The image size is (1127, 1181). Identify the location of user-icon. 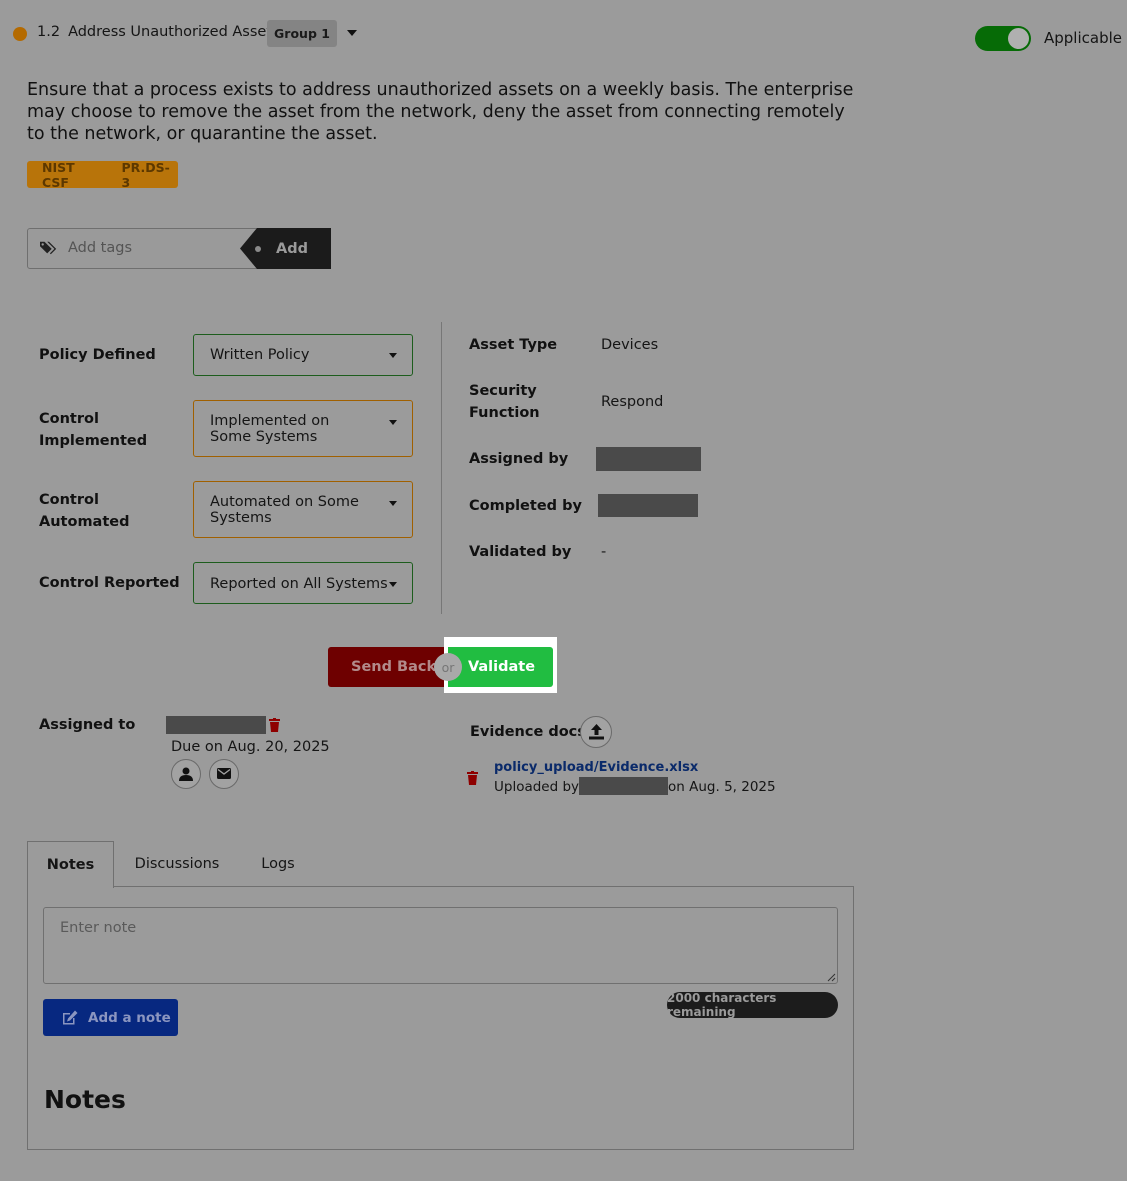
(186, 774).